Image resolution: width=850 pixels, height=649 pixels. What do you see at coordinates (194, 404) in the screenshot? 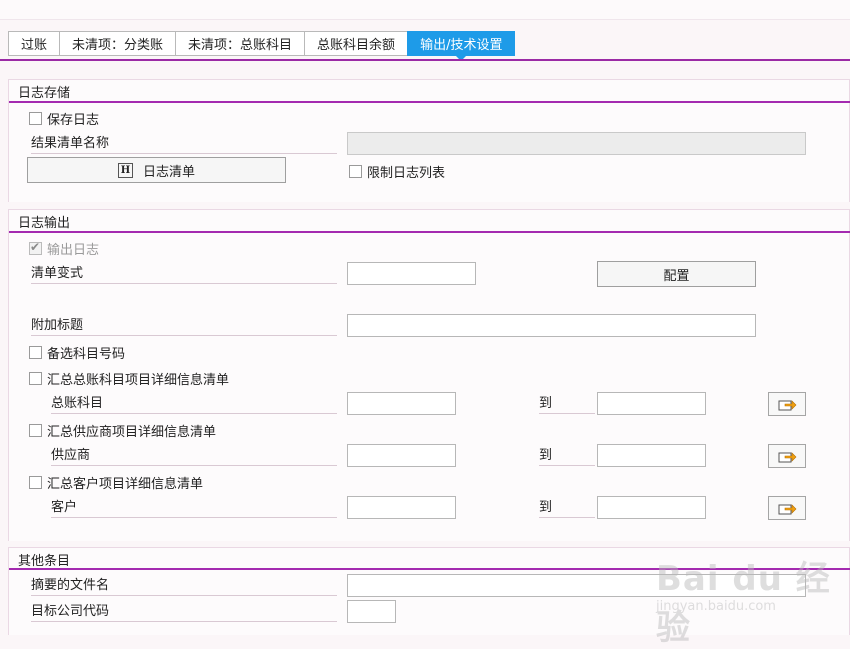
I see `gl-account-label: 总账科目` at bounding box center [194, 404].